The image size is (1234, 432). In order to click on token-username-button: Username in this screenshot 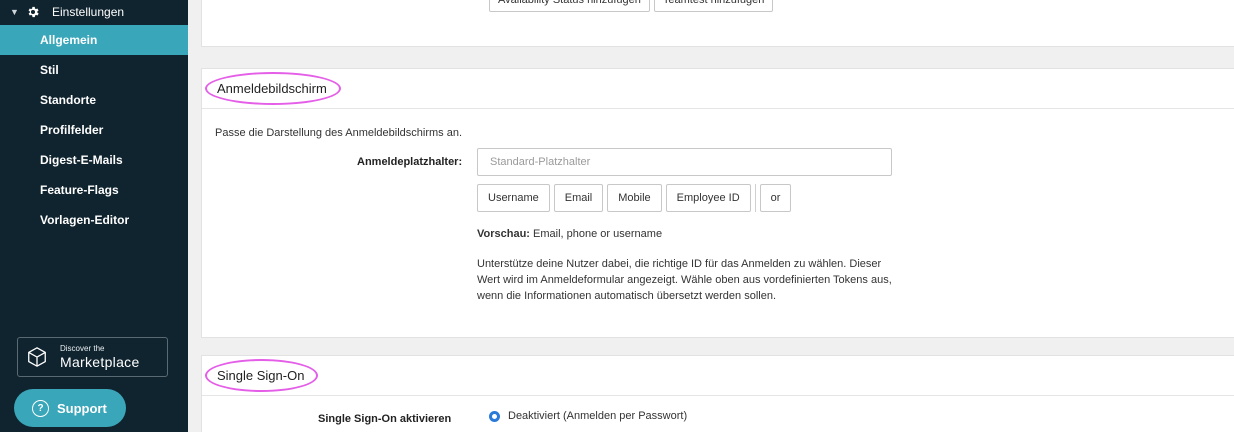, I will do `click(513, 198)`.